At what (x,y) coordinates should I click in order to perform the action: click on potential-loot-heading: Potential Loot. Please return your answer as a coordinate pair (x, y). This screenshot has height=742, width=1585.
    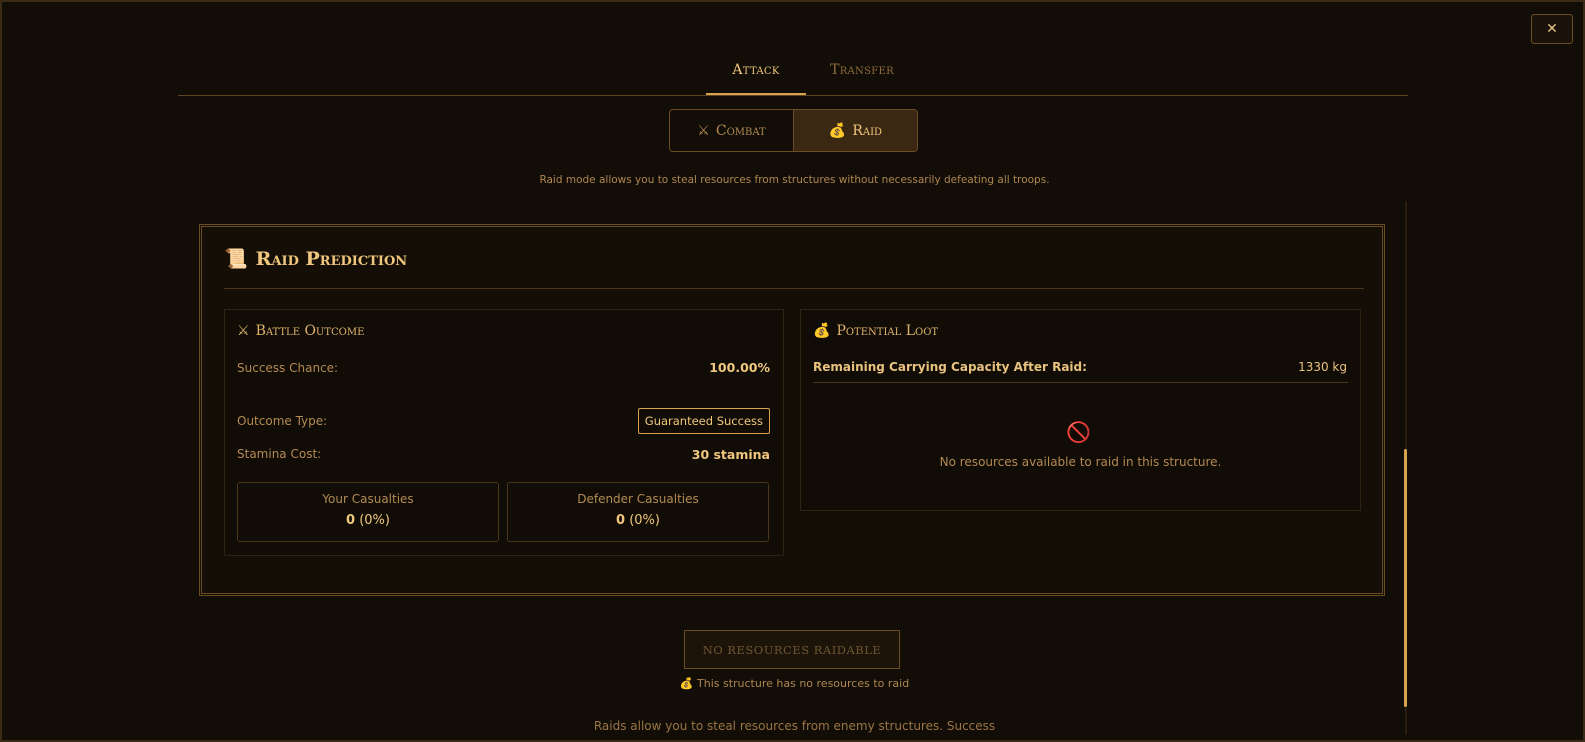
    Looking at the image, I should click on (887, 331).